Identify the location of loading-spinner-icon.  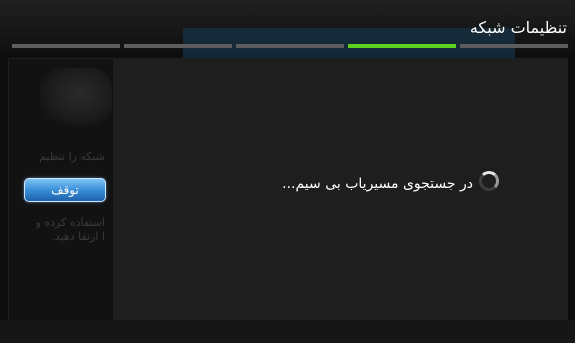
(489, 181).